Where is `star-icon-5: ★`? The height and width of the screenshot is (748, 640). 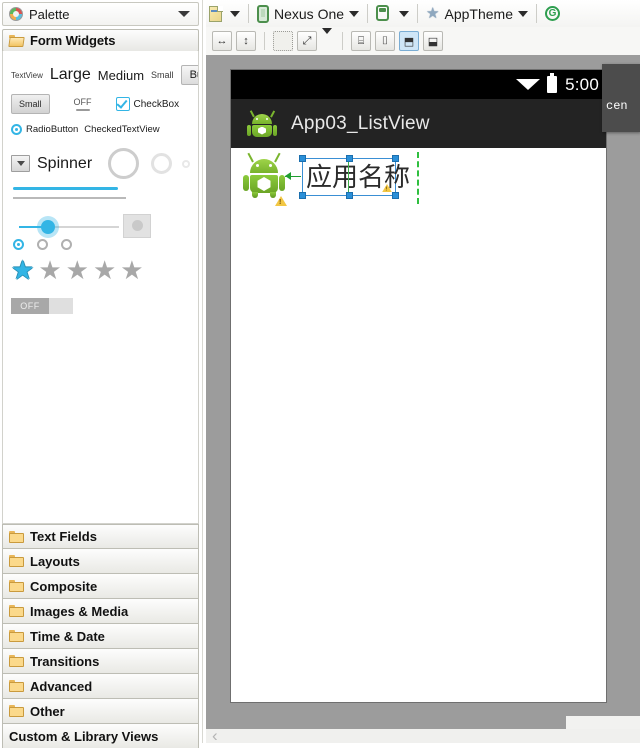 star-icon-5: ★ is located at coordinates (132, 270).